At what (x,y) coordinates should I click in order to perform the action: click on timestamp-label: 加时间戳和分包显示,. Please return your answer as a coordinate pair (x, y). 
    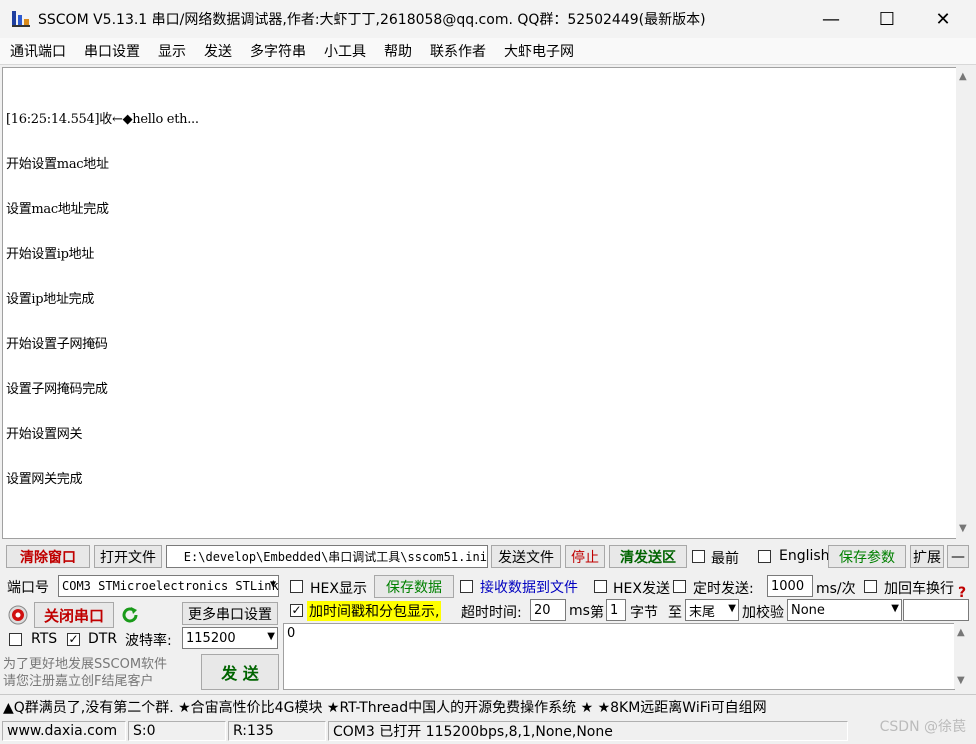
    Looking at the image, I should click on (374, 611).